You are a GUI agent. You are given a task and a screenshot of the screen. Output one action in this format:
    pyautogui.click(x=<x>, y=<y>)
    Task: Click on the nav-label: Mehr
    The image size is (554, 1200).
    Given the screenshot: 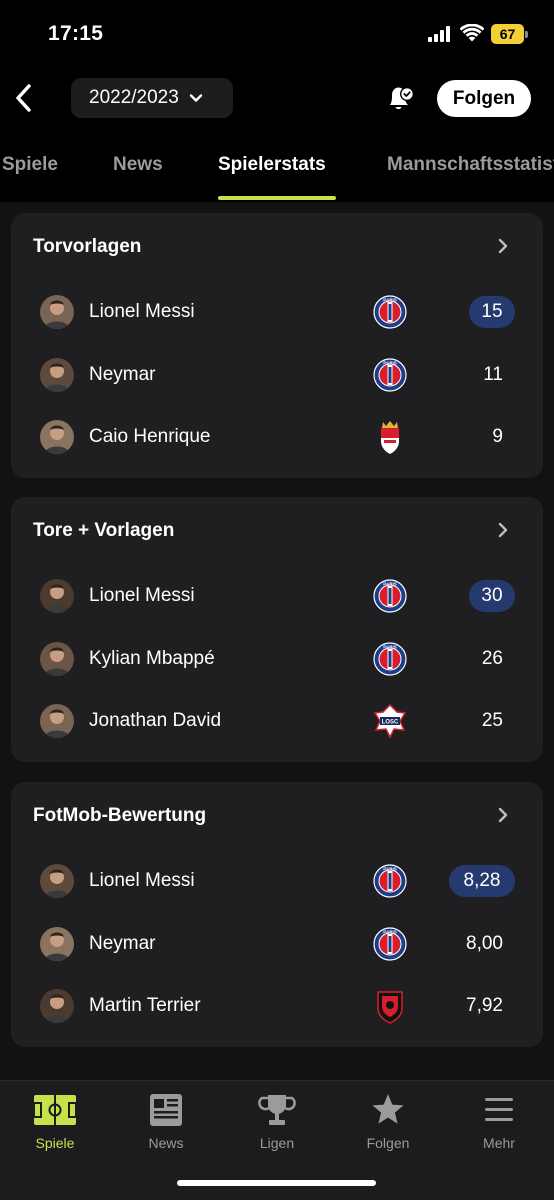 What is the action you would take?
    pyautogui.click(x=499, y=1143)
    